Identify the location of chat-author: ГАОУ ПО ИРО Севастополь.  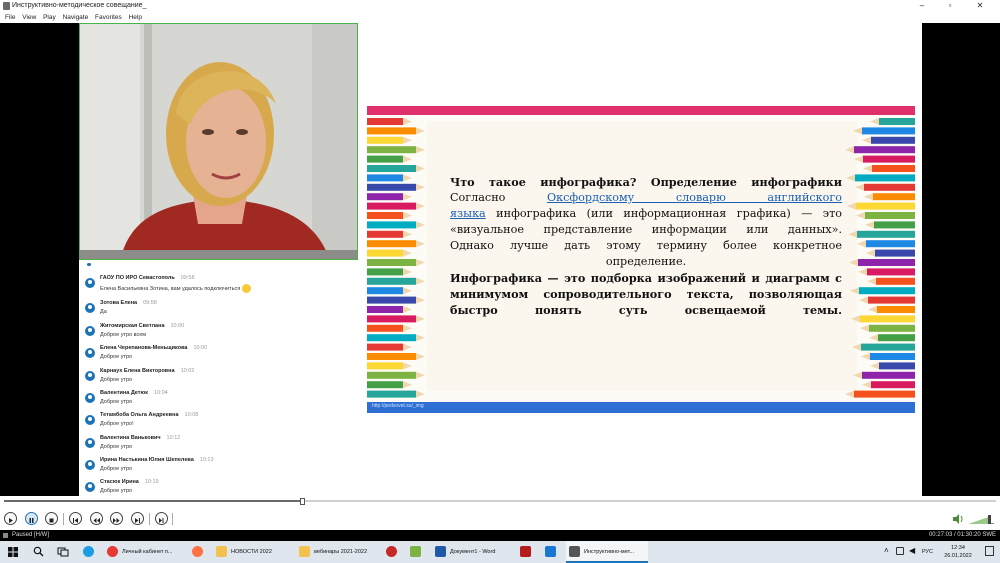
(137, 278).